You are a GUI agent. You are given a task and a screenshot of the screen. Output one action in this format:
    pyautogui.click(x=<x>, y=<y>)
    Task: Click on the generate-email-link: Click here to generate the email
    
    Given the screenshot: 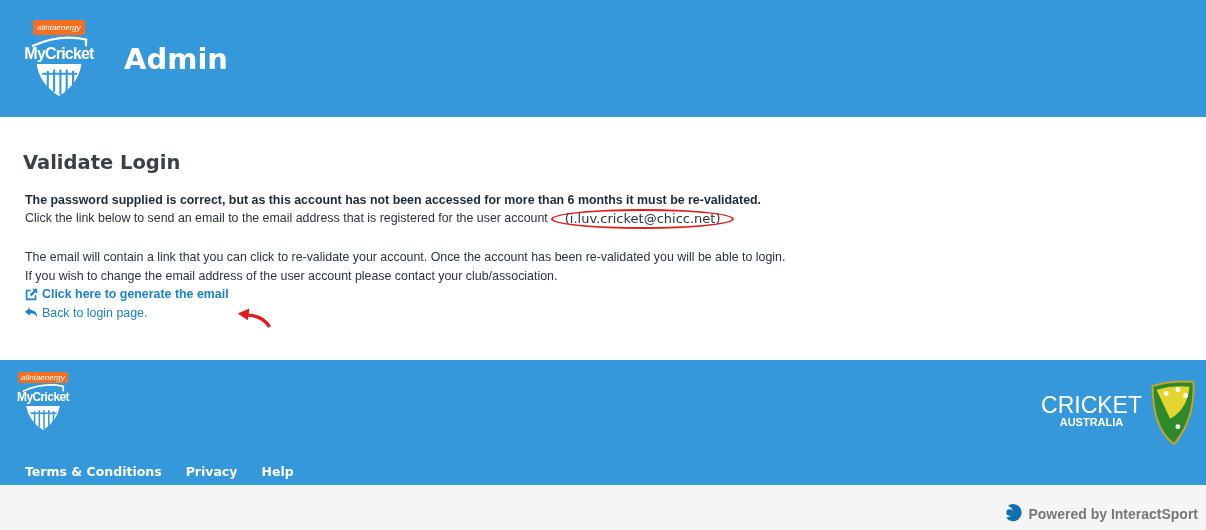 What is the action you would take?
    pyautogui.click(x=127, y=294)
    